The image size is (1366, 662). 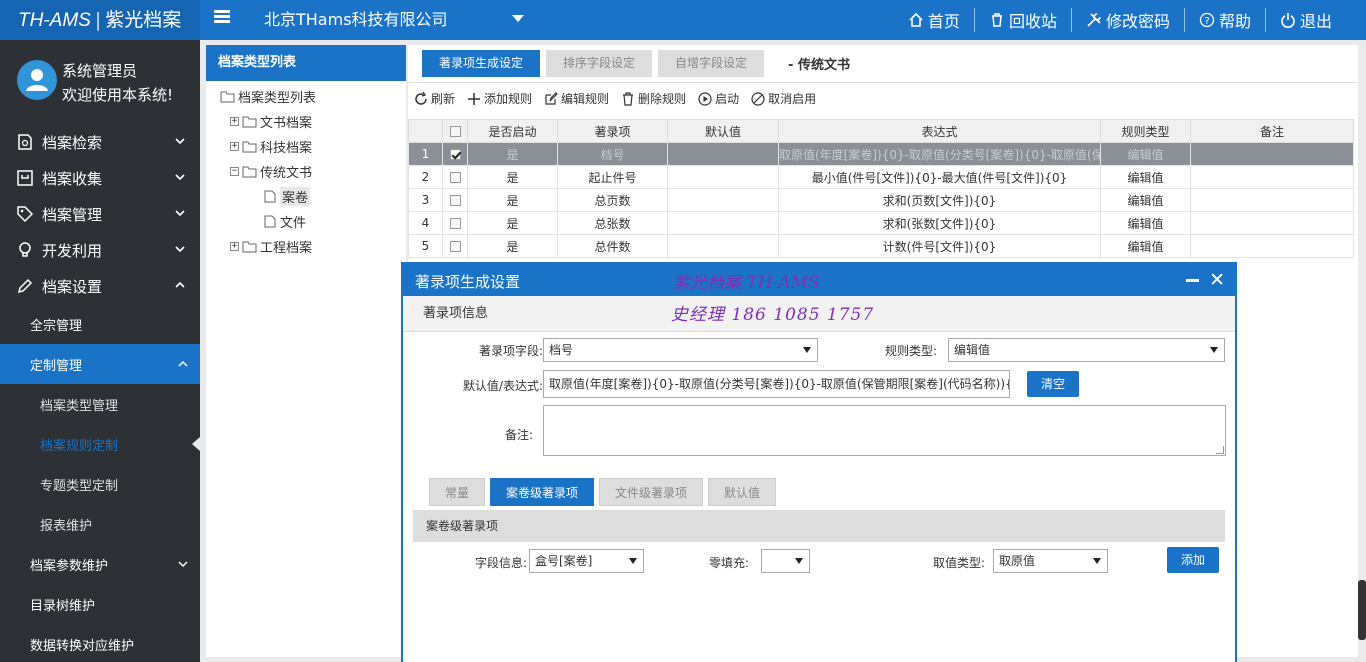 I want to click on nav-data-convert: 数据转换对应维护, so click(x=100, y=643).